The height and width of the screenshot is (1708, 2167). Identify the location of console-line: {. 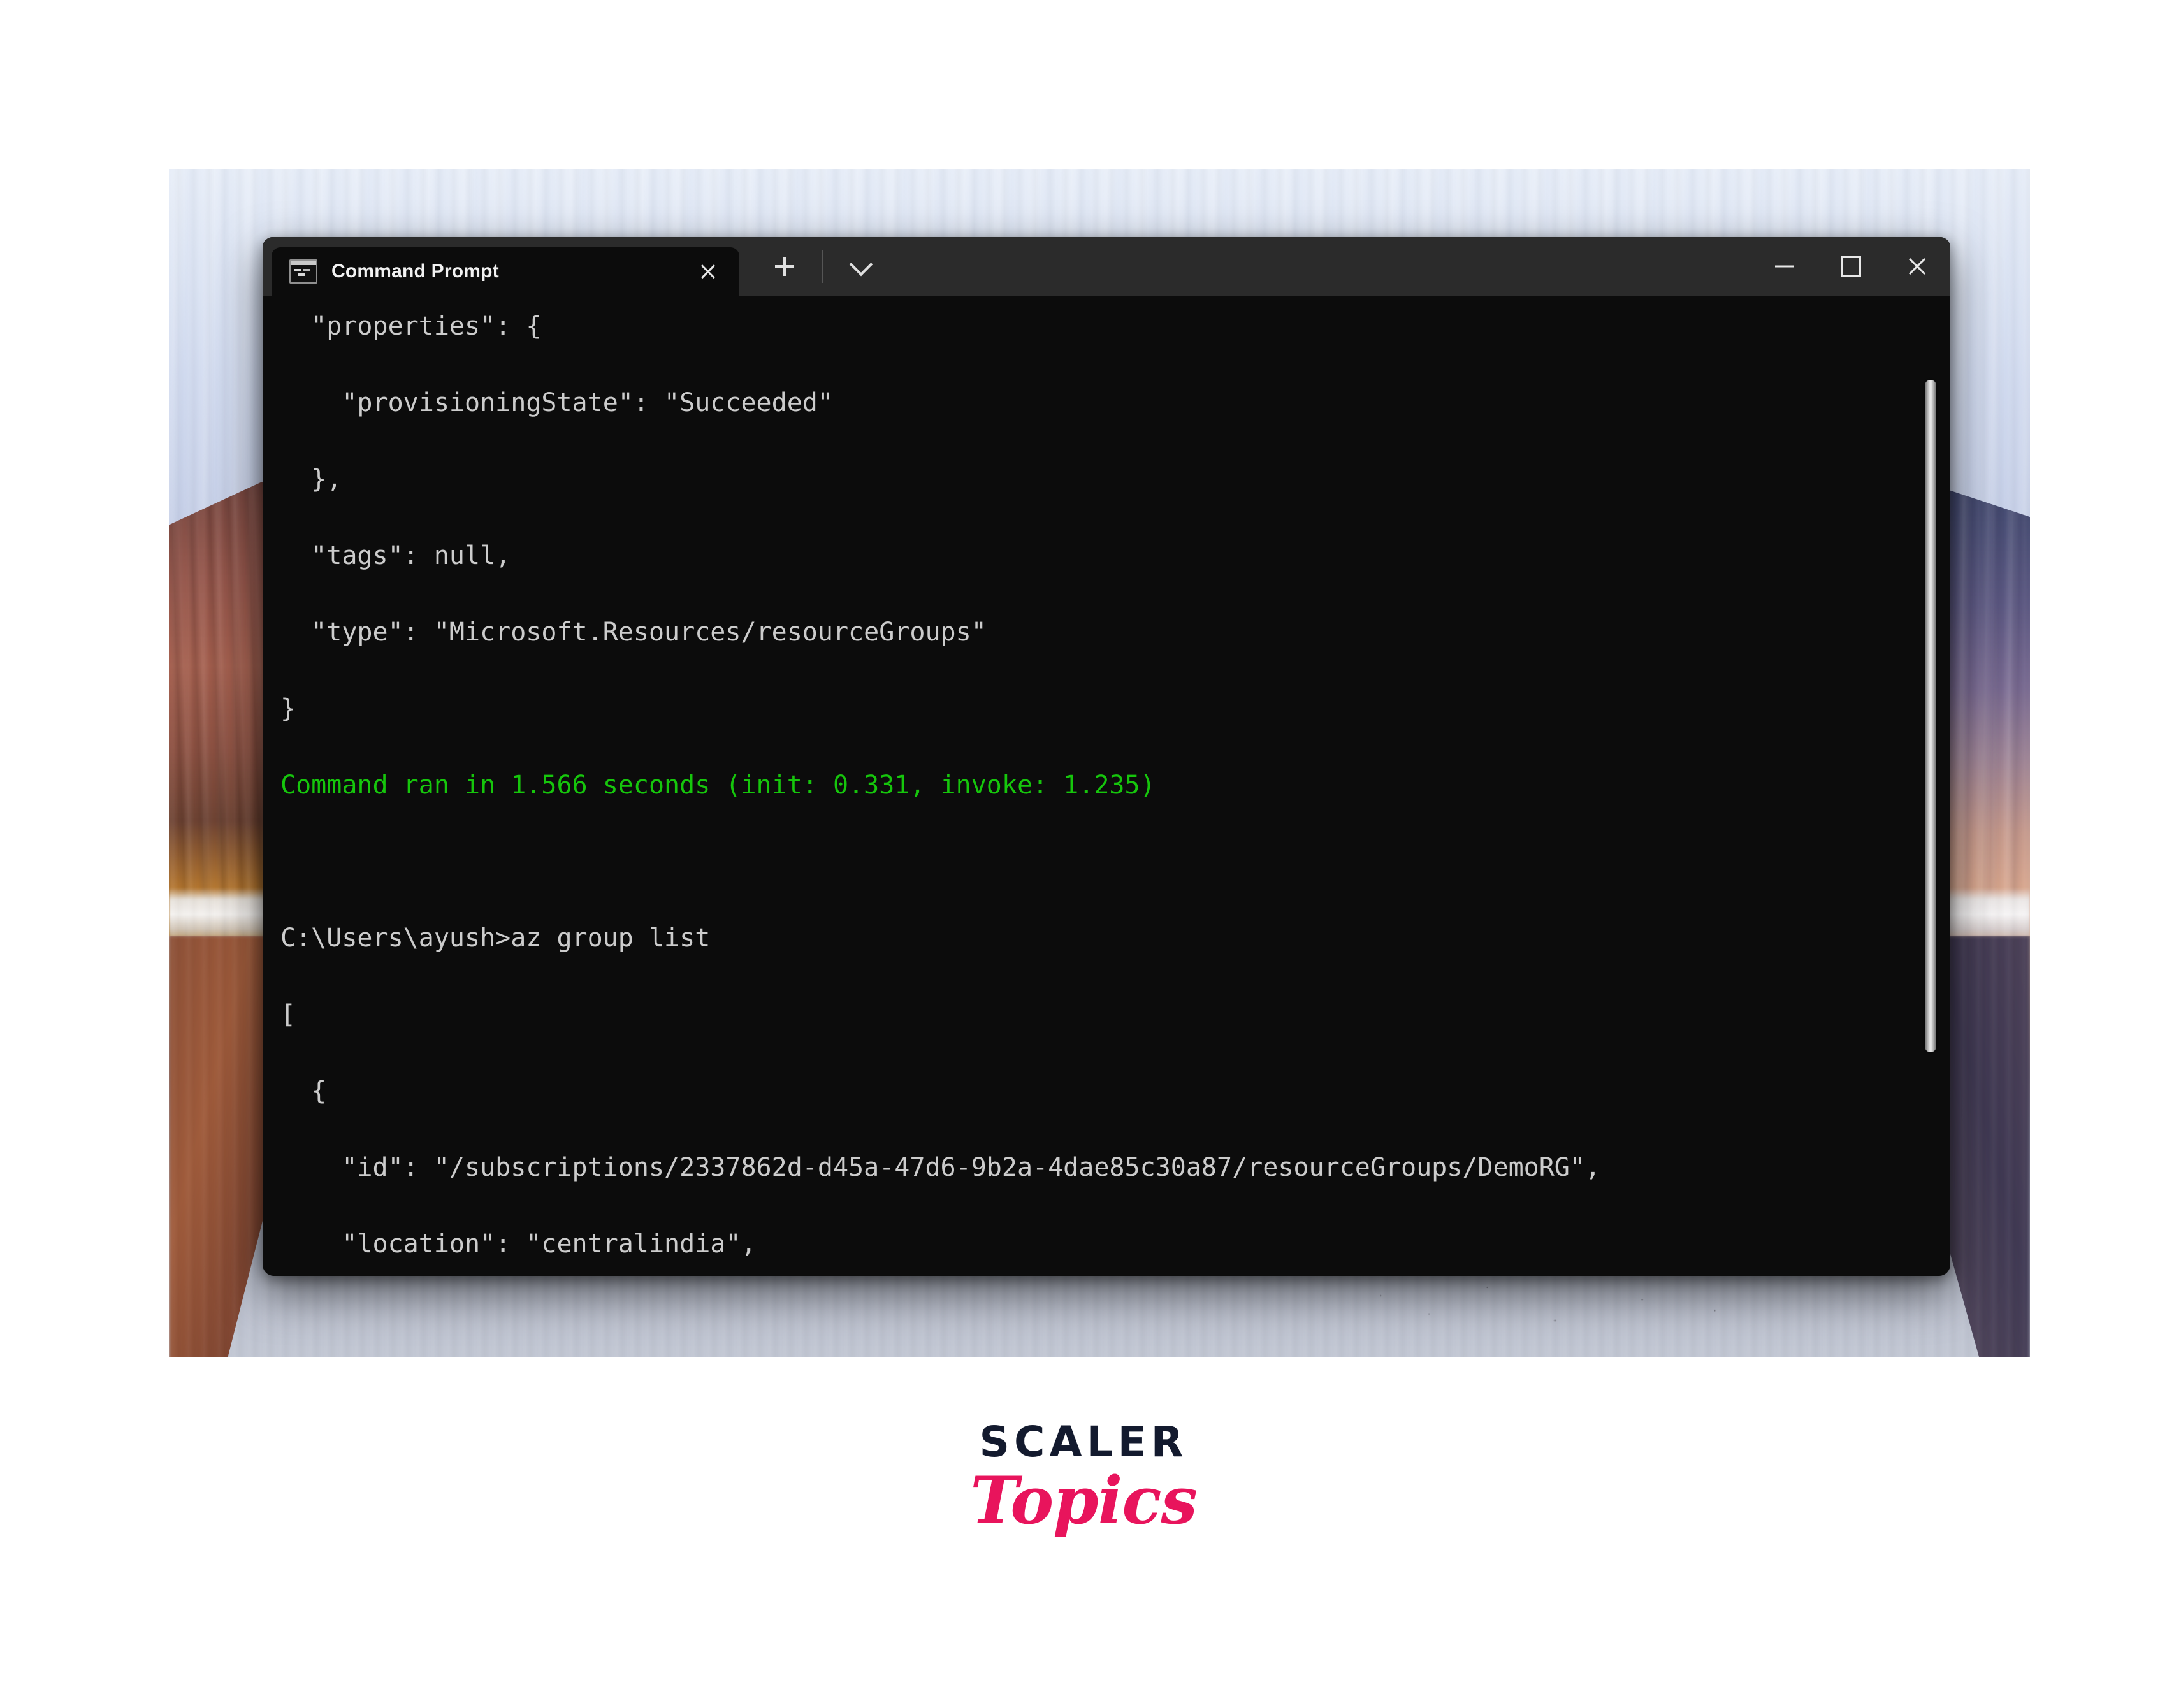
(303, 1091).